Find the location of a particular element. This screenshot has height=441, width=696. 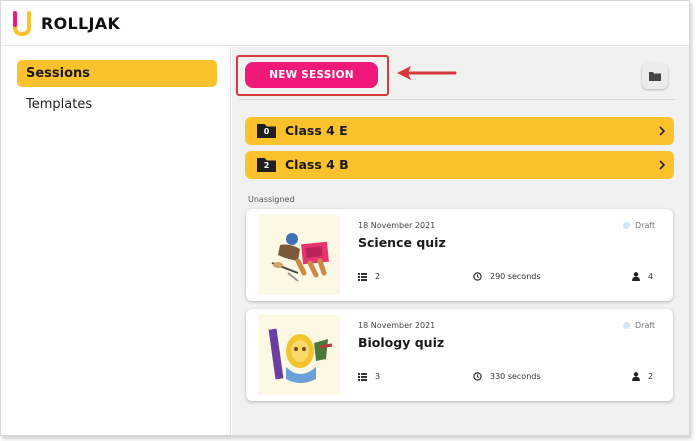

biology-illustration-icon is located at coordinates (300, 355).